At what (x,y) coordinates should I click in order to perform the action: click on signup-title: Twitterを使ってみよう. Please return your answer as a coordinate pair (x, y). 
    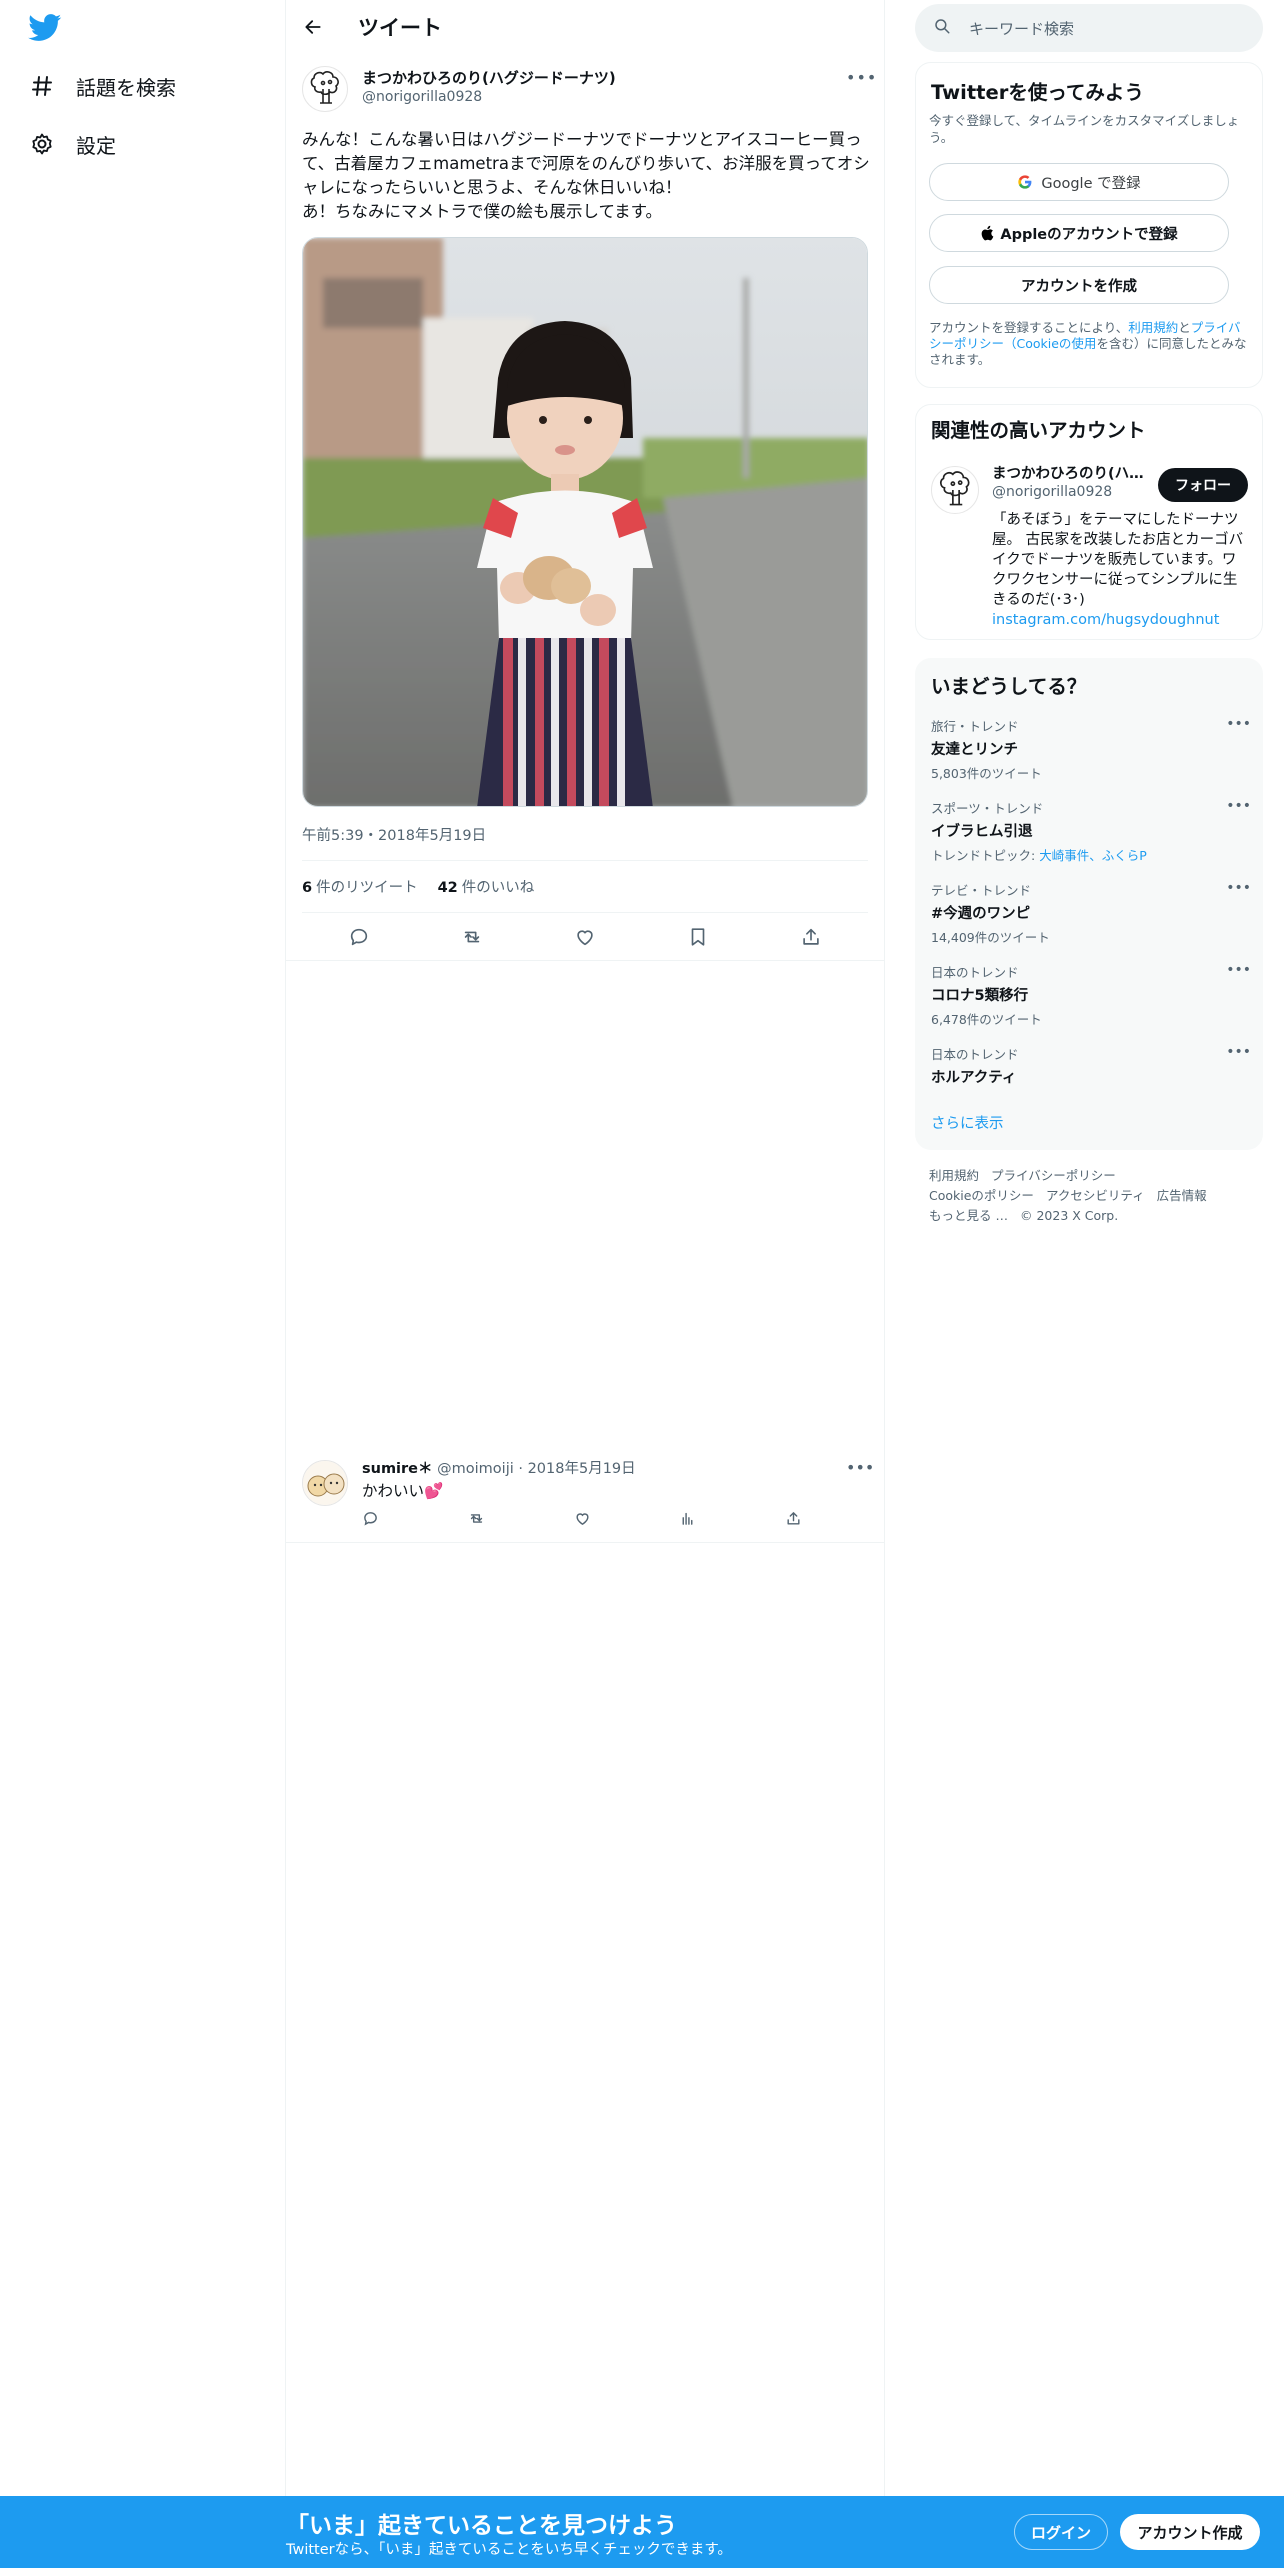
    Looking at the image, I should click on (1037, 92).